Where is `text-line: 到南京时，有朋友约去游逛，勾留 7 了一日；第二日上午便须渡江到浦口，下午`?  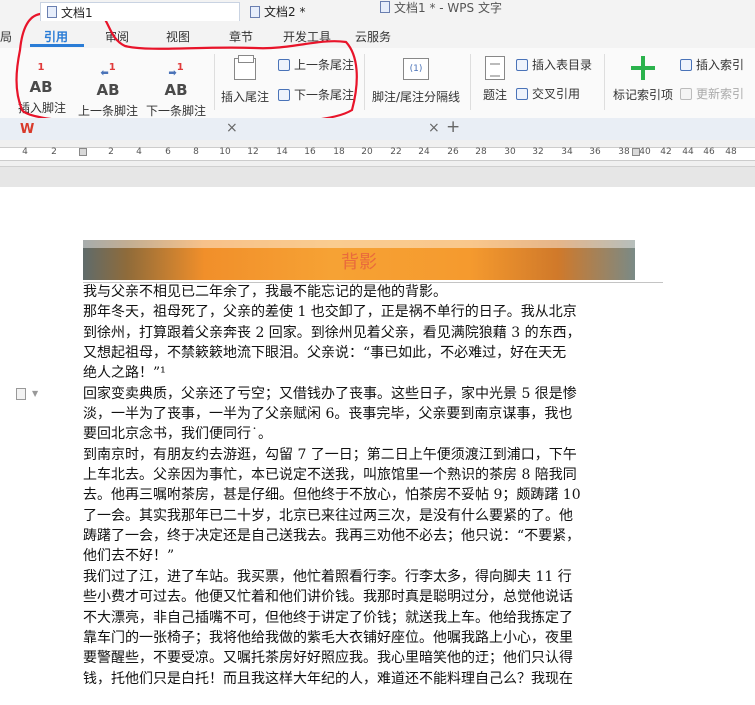 text-line: 到南京时，有朋友约去游逛，勾留 7 了一日；第二日上午便须渡江到浦口，下午 is located at coordinates (330, 454).